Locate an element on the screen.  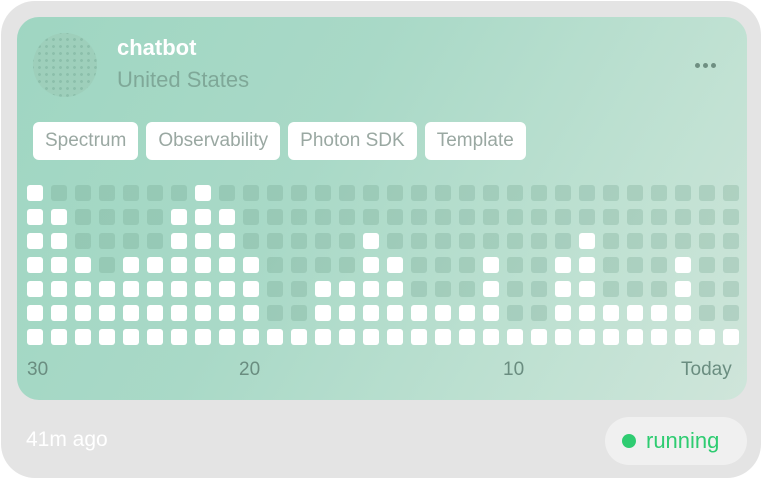
x-axis-label: 10 is located at coordinates (514, 369).